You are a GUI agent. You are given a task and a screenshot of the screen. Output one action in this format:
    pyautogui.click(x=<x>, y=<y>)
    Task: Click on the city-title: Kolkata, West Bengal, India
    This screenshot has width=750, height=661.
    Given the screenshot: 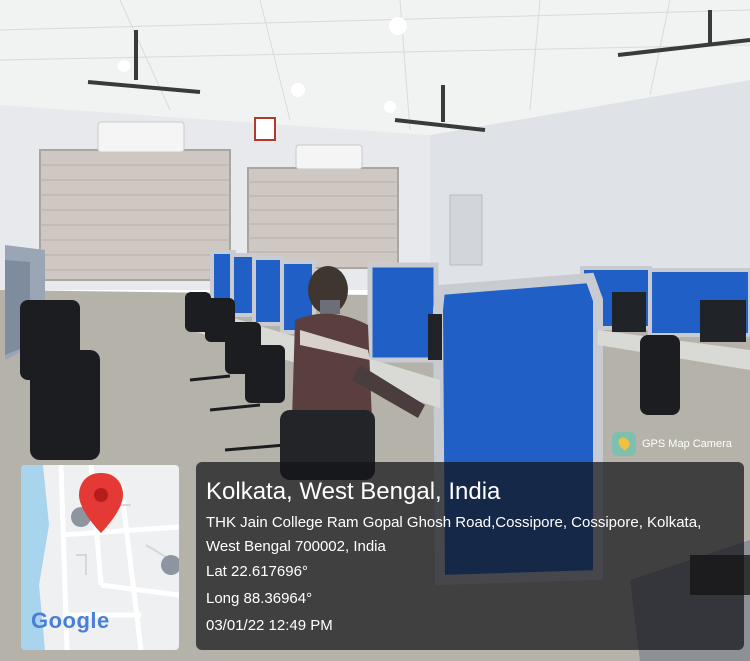 What is the action you would take?
    pyautogui.click(x=353, y=491)
    